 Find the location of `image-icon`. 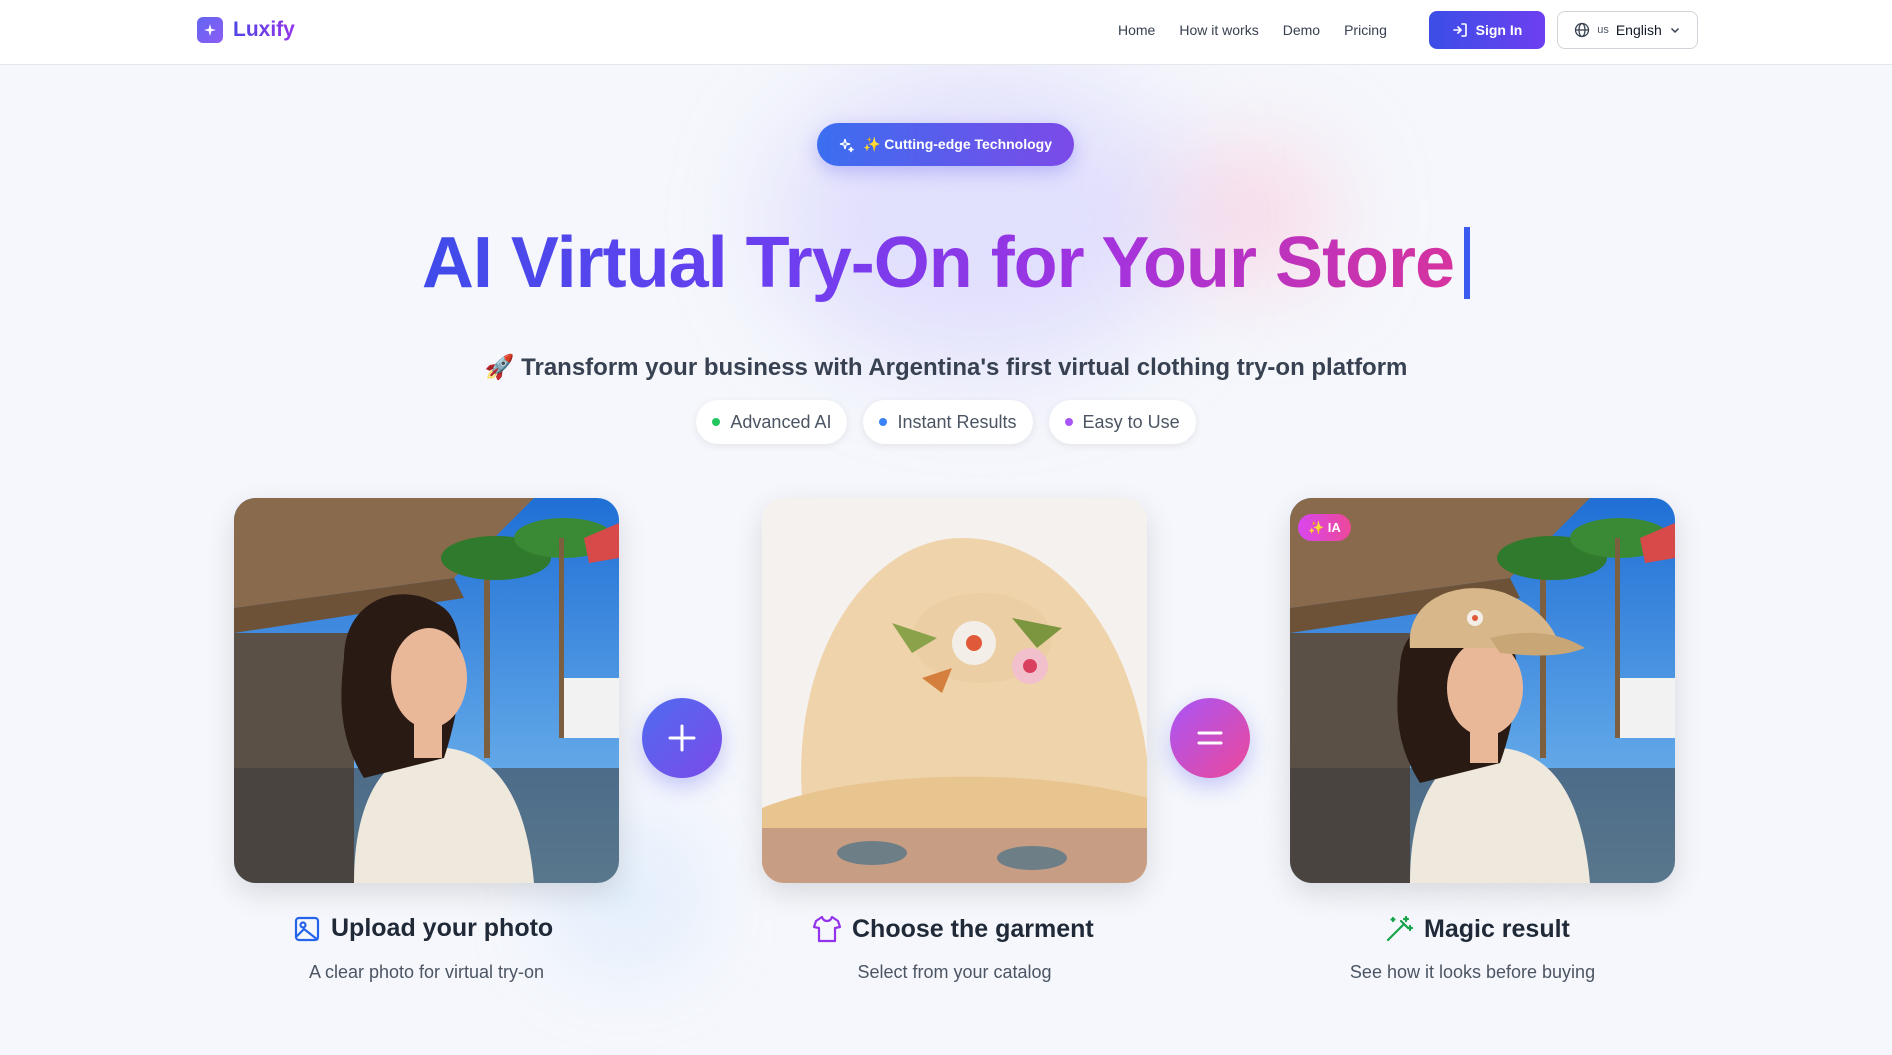

image-icon is located at coordinates (307, 928).